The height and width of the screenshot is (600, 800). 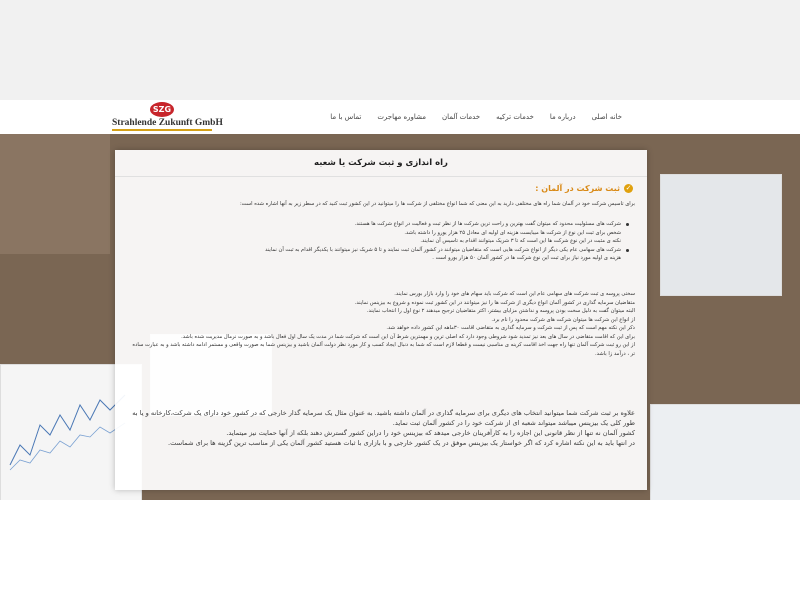 I want to click on company-logo: SZG Strahlende Zukunft GmbH, so click(x=167, y=117).